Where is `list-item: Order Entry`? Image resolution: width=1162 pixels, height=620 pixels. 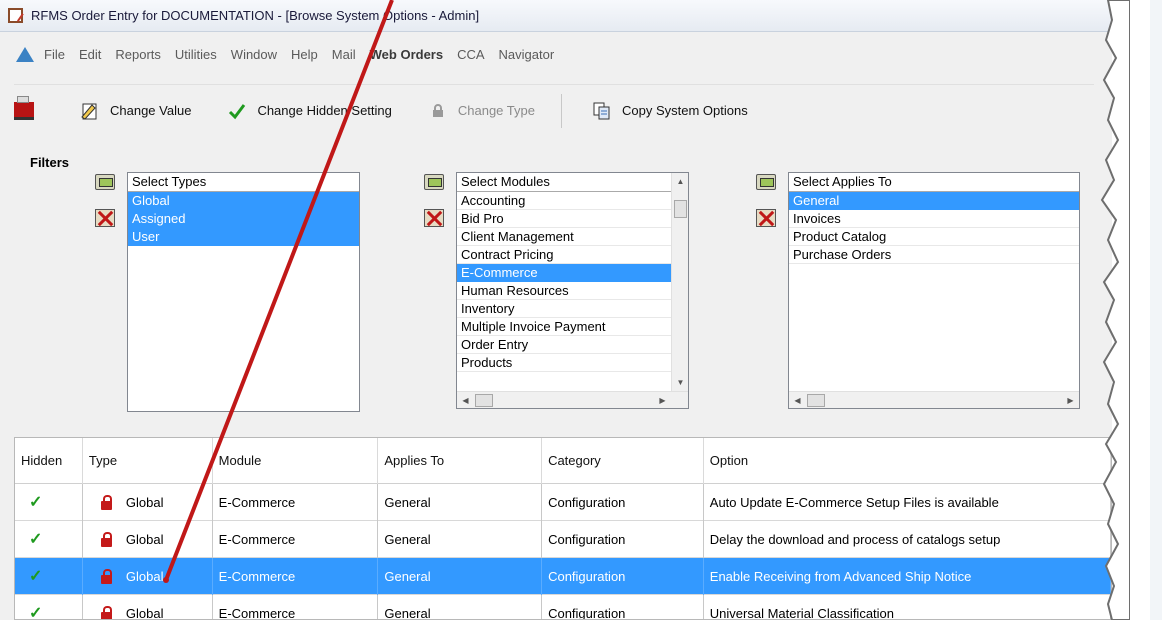 list-item: Order Entry is located at coordinates (564, 345).